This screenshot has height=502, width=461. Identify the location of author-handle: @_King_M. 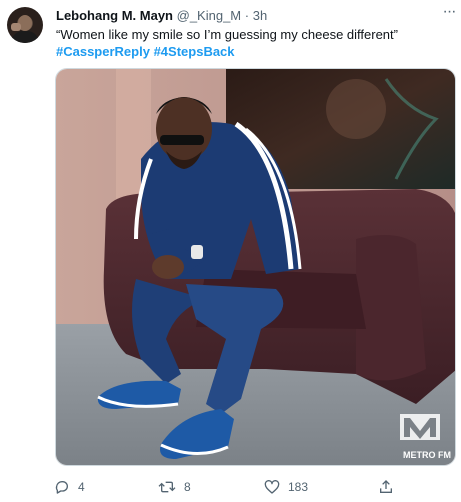
(209, 15).